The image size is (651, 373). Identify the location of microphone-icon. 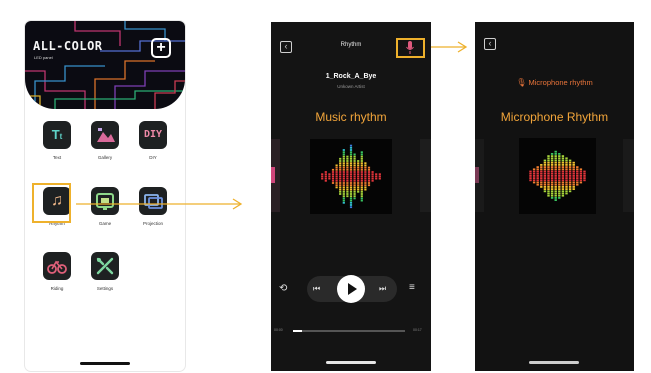
(410, 48).